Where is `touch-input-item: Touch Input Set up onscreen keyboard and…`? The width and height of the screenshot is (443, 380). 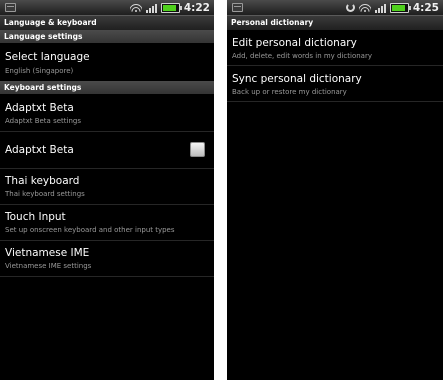 touch-input-item: Touch Input Set up onscreen keyboard and… is located at coordinates (107, 223).